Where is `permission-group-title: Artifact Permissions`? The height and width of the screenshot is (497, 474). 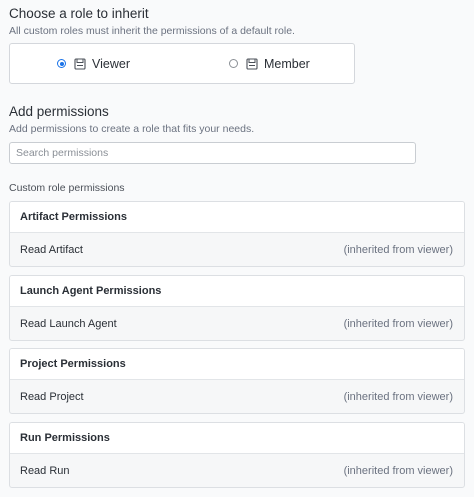
permission-group-title: Artifact Permissions is located at coordinates (237, 217).